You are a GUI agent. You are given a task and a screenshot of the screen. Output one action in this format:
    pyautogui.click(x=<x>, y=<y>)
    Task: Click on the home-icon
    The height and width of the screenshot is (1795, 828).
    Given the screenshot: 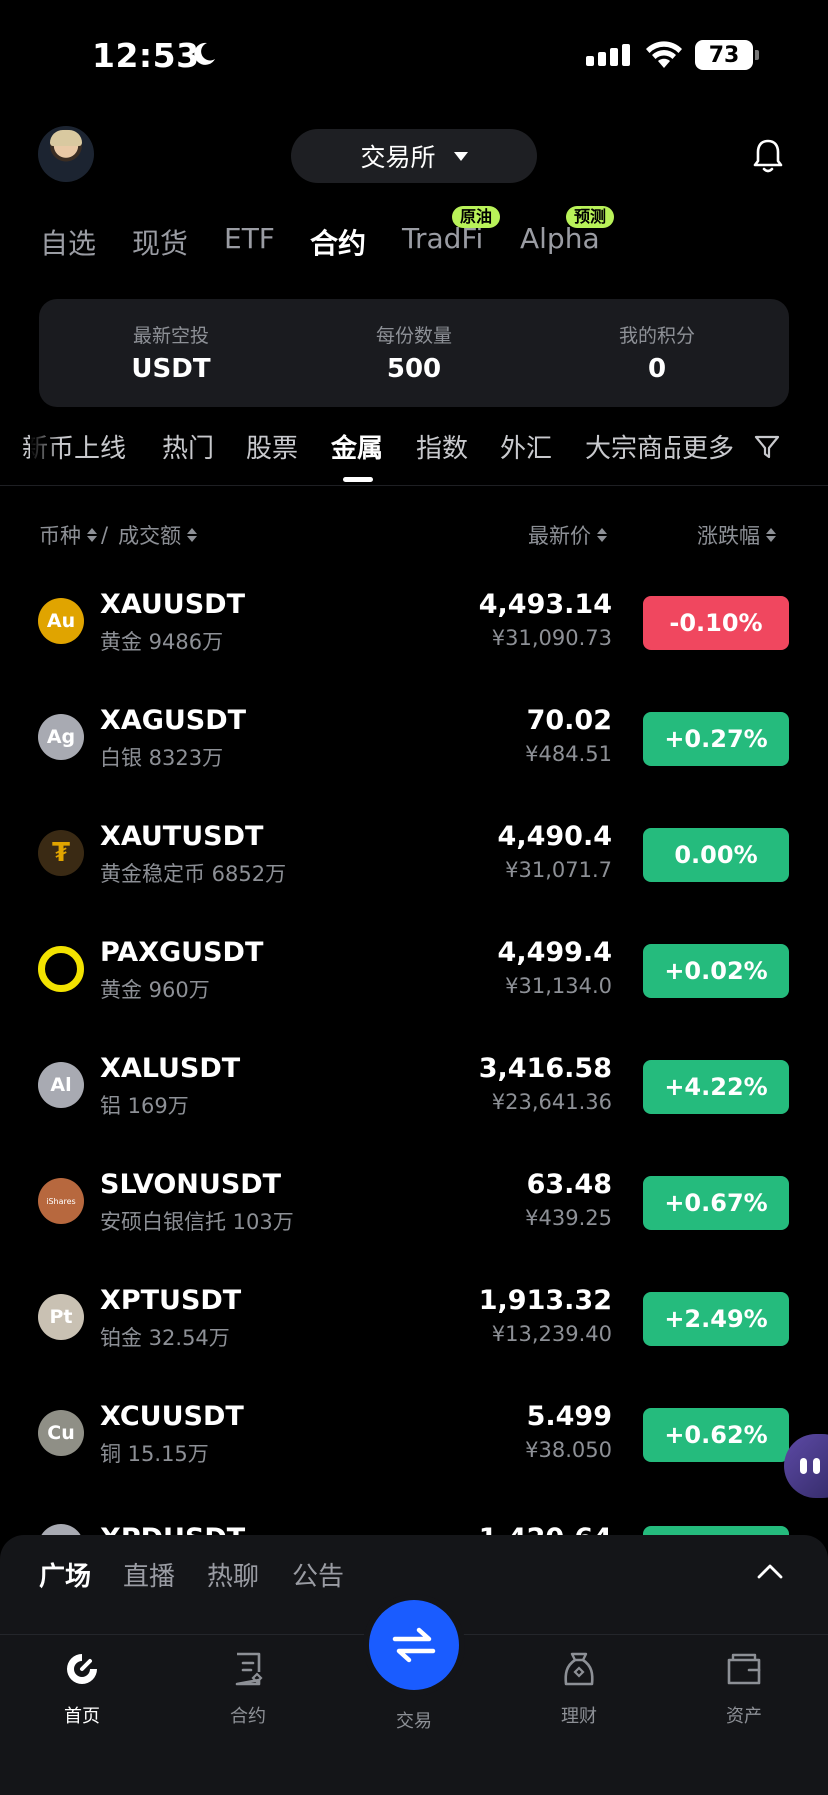 What is the action you would take?
    pyautogui.click(x=82, y=1669)
    